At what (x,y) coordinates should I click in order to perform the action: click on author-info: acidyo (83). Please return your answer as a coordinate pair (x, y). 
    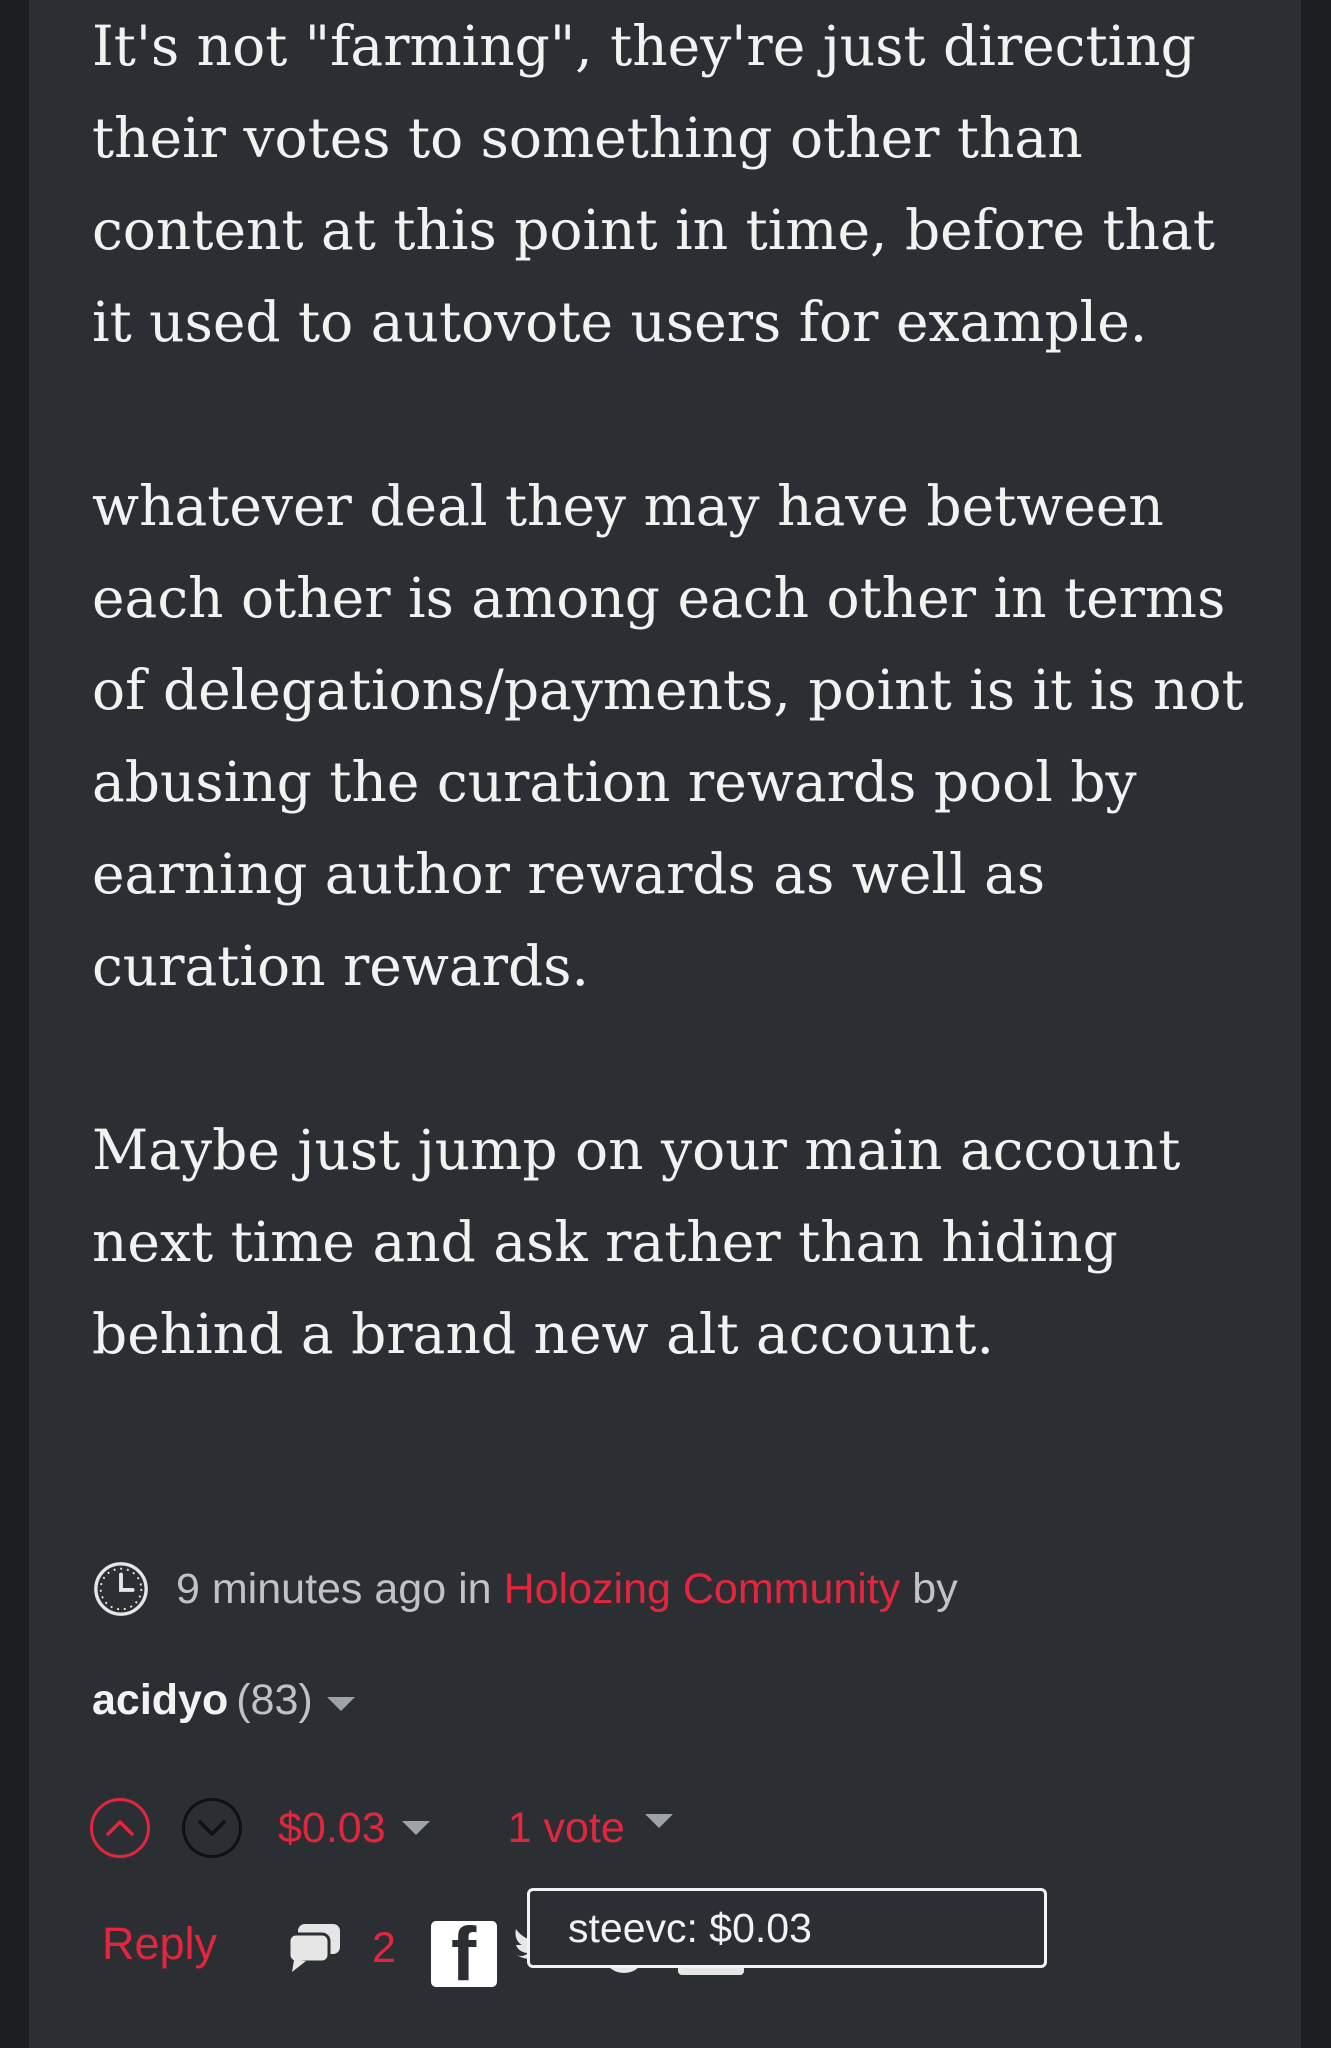
    Looking at the image, I should click on (223, 1700).